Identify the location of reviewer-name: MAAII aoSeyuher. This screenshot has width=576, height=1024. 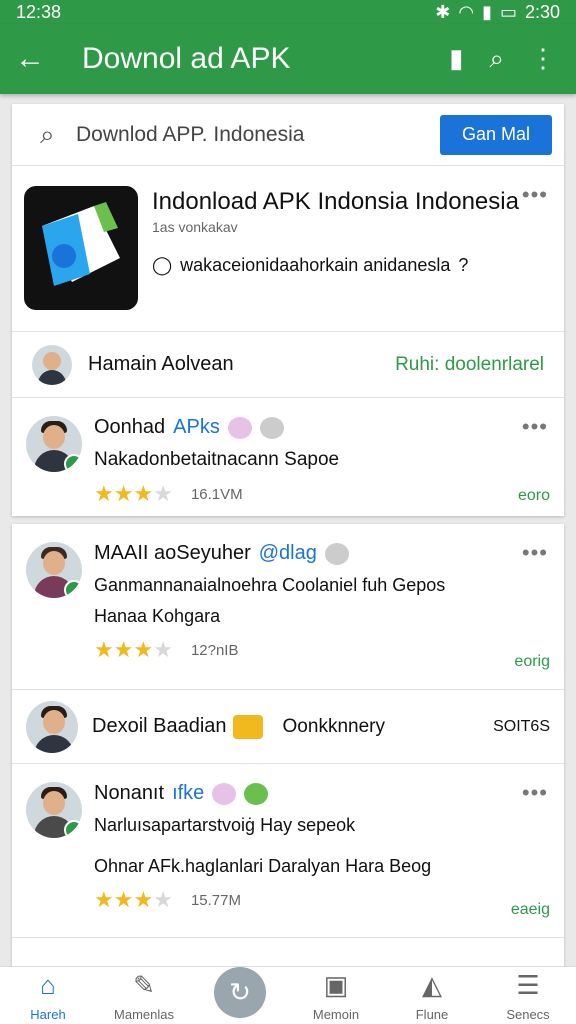
(172, 553).